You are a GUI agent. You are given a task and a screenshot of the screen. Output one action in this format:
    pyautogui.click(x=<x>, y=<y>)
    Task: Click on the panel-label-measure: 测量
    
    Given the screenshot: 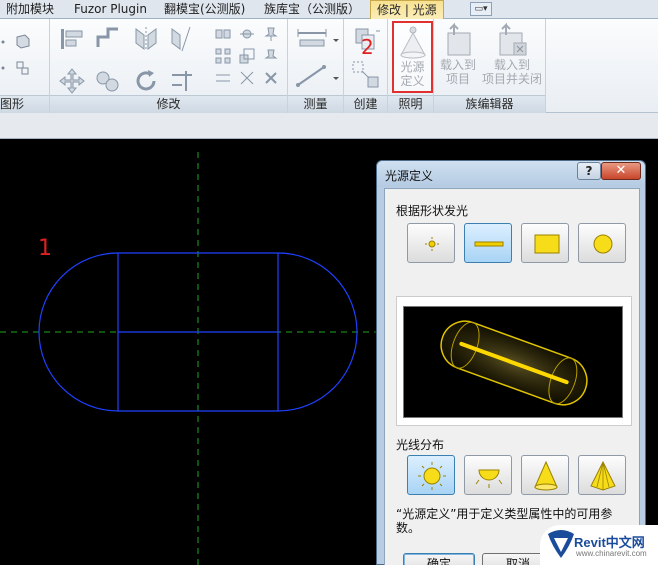 What is the action you would take?
    pyautogui.click(x=315, y=104)
    